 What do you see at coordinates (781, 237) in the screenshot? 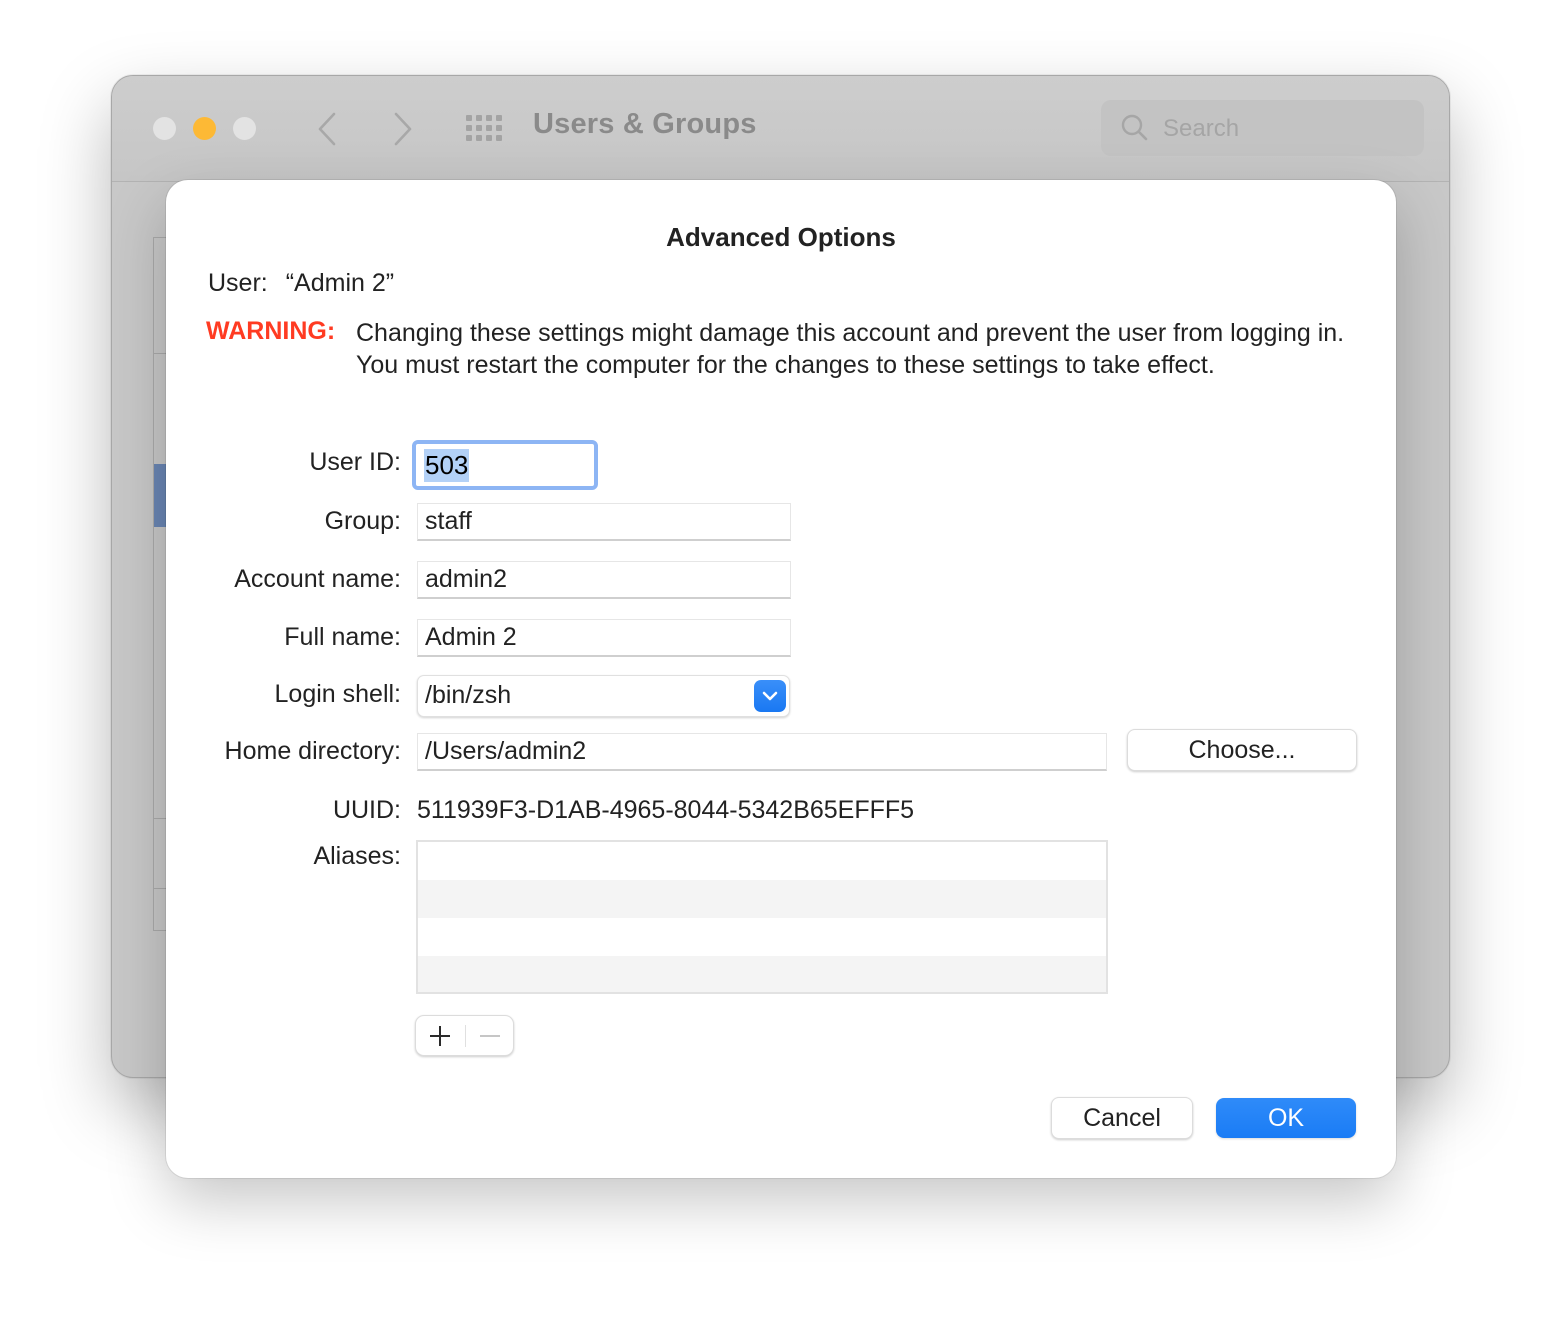
I see `dialog-title: Advanced Options` at bounding box center [781, 237].